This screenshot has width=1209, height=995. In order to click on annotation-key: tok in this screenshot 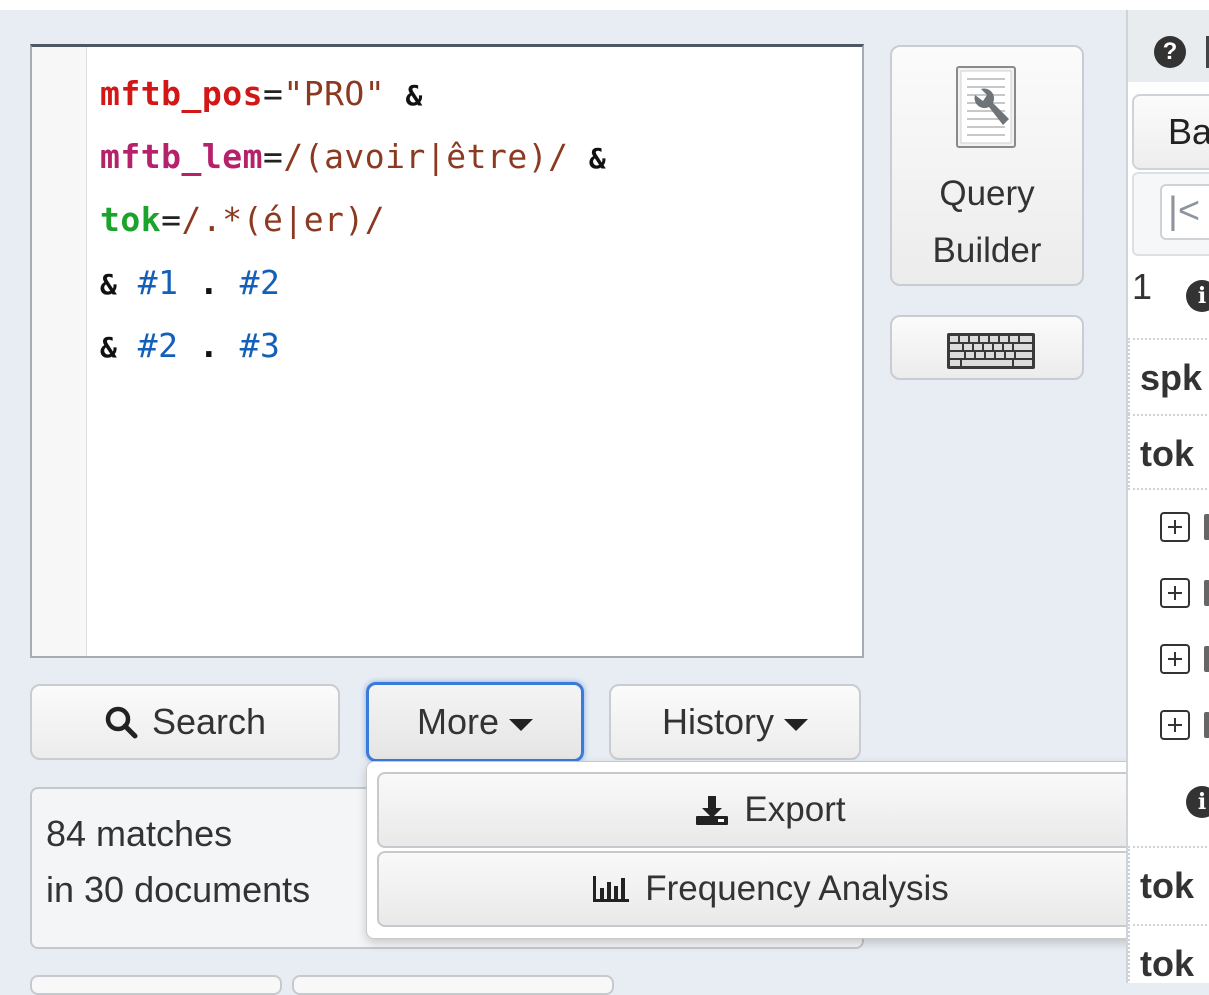, I will do `click(131, 219)`.